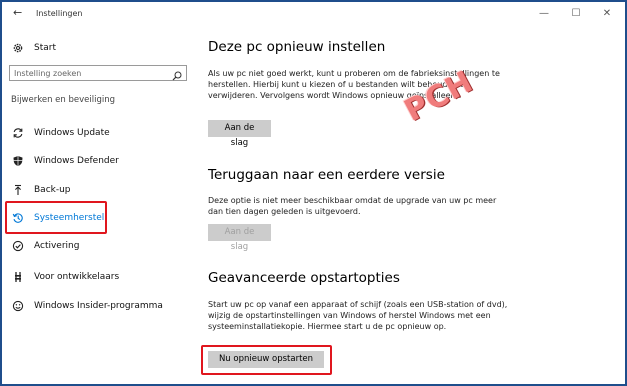  I want to click on sidebar-item-label: Windows Defender, so click(76, 161).